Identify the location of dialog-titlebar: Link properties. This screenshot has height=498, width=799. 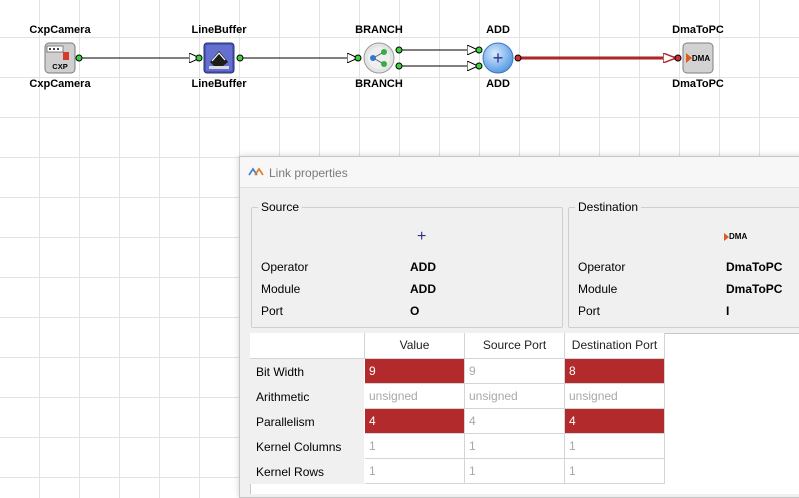
(519, 172).